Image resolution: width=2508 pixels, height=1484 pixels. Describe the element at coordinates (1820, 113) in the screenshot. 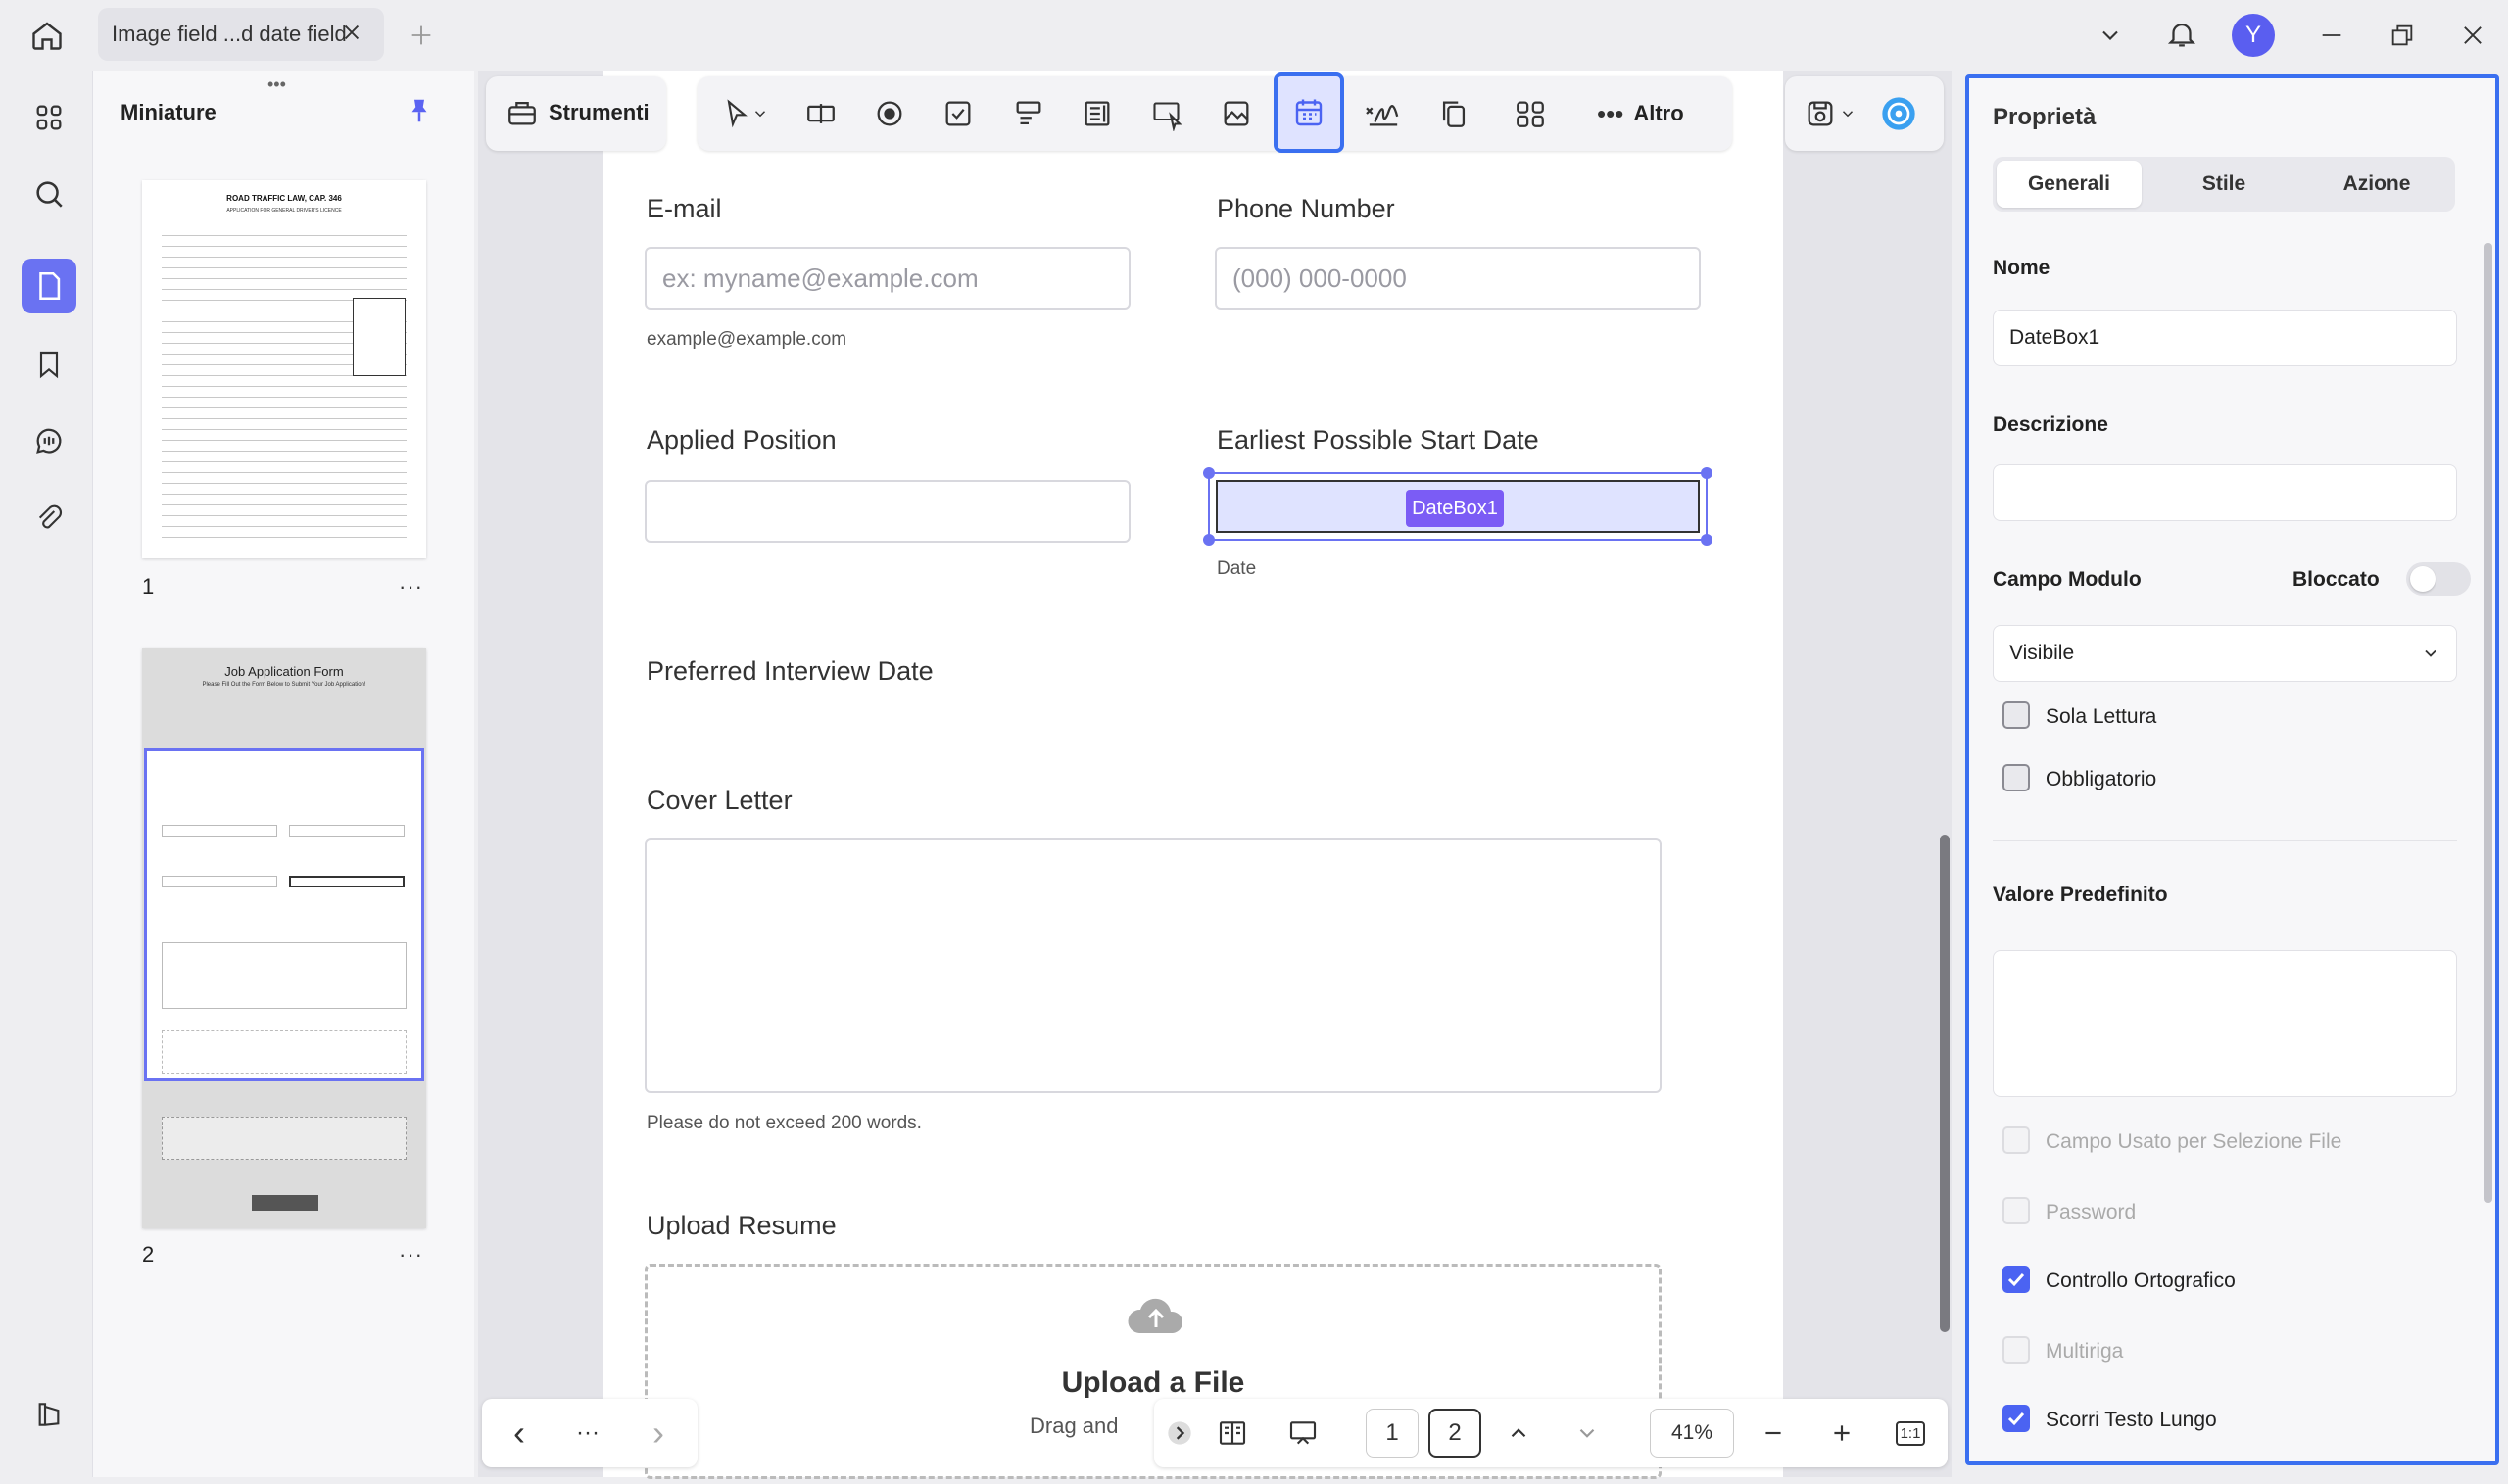

I see `save-icon` at that location.